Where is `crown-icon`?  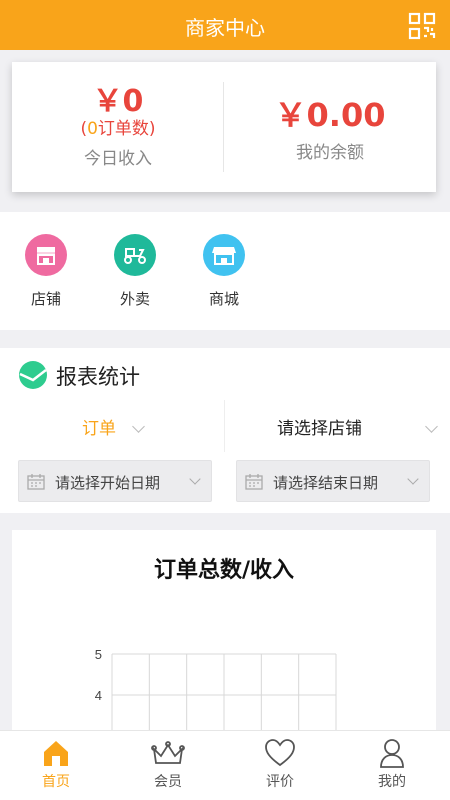 crown-icon is located at coordinates (168, 752).